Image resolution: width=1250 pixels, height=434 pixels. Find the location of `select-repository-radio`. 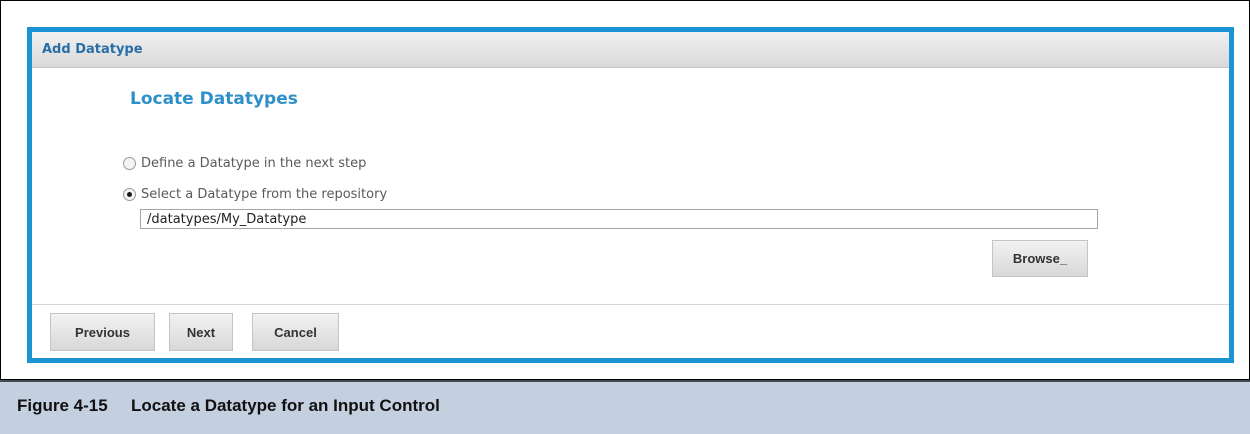

select-repository-radio is located at coordinates (129, 194).